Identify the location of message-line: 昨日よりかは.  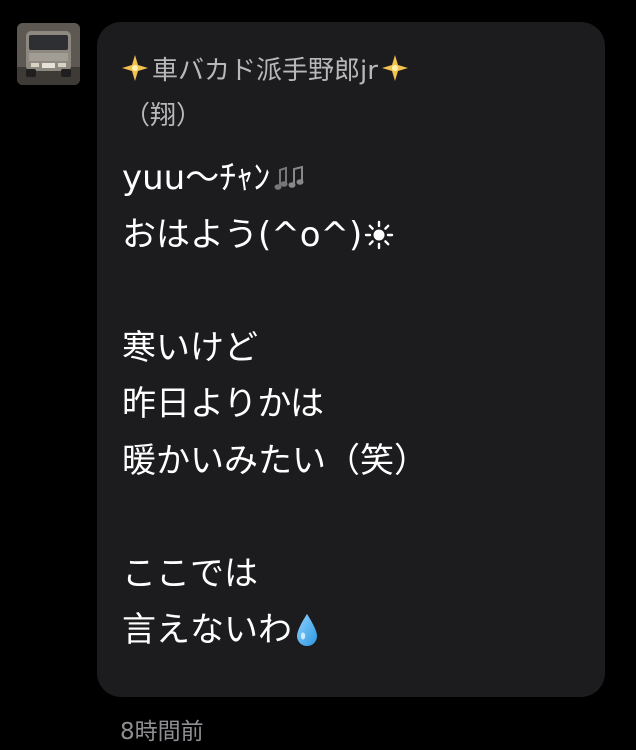
(357, 404).